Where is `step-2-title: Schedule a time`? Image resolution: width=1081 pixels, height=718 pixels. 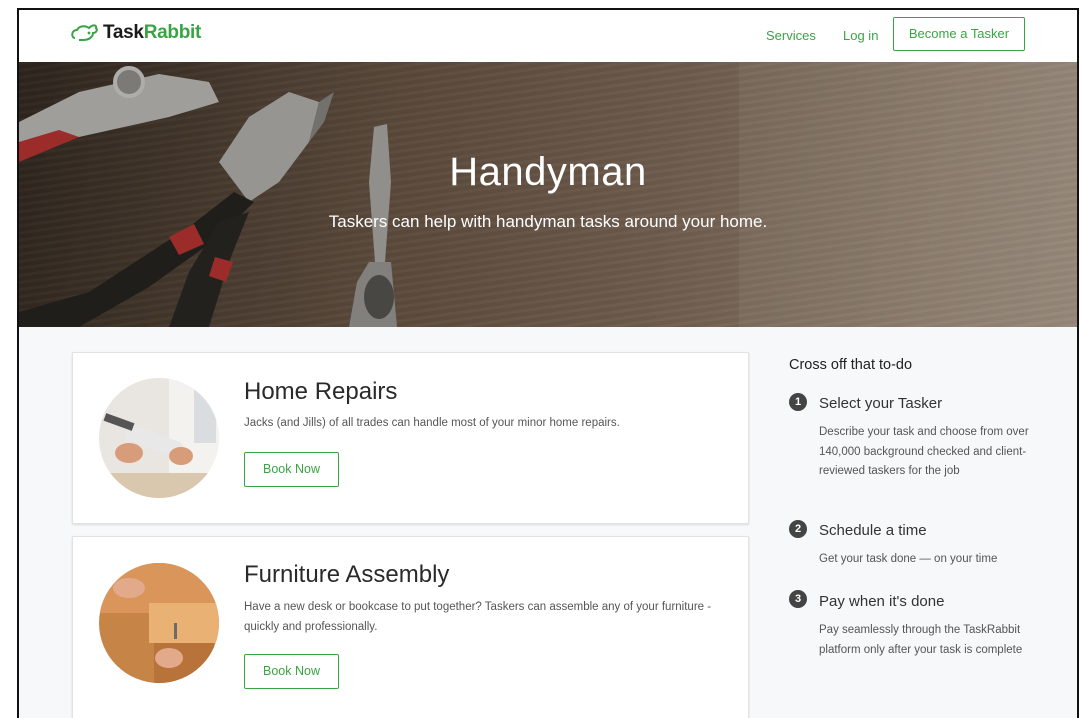
step-2-title: Schedule a time is located at coordinates (873, 530).